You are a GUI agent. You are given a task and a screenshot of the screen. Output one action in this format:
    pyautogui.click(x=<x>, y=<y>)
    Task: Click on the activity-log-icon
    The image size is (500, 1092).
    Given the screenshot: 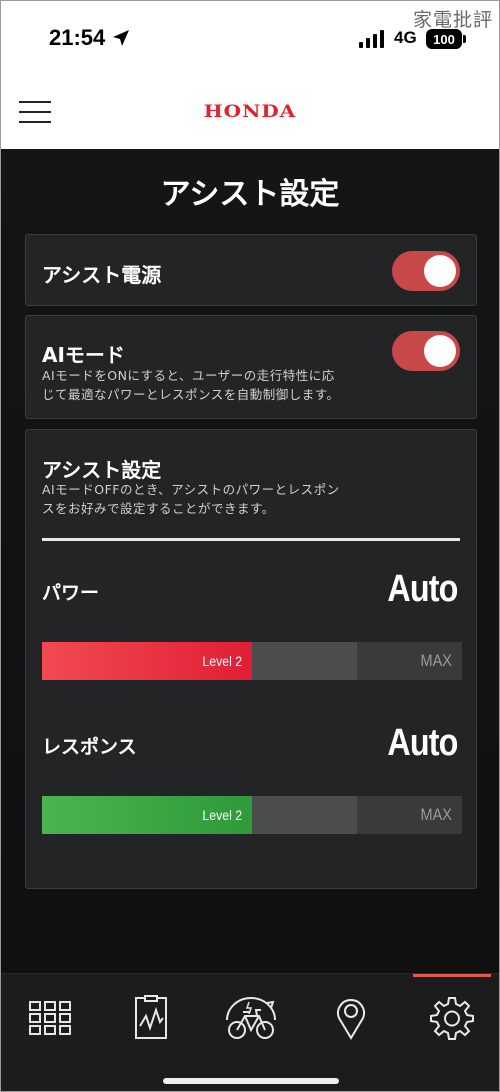 What is the action you would take?
    pyautogui.click(x=151, y=1017)
    